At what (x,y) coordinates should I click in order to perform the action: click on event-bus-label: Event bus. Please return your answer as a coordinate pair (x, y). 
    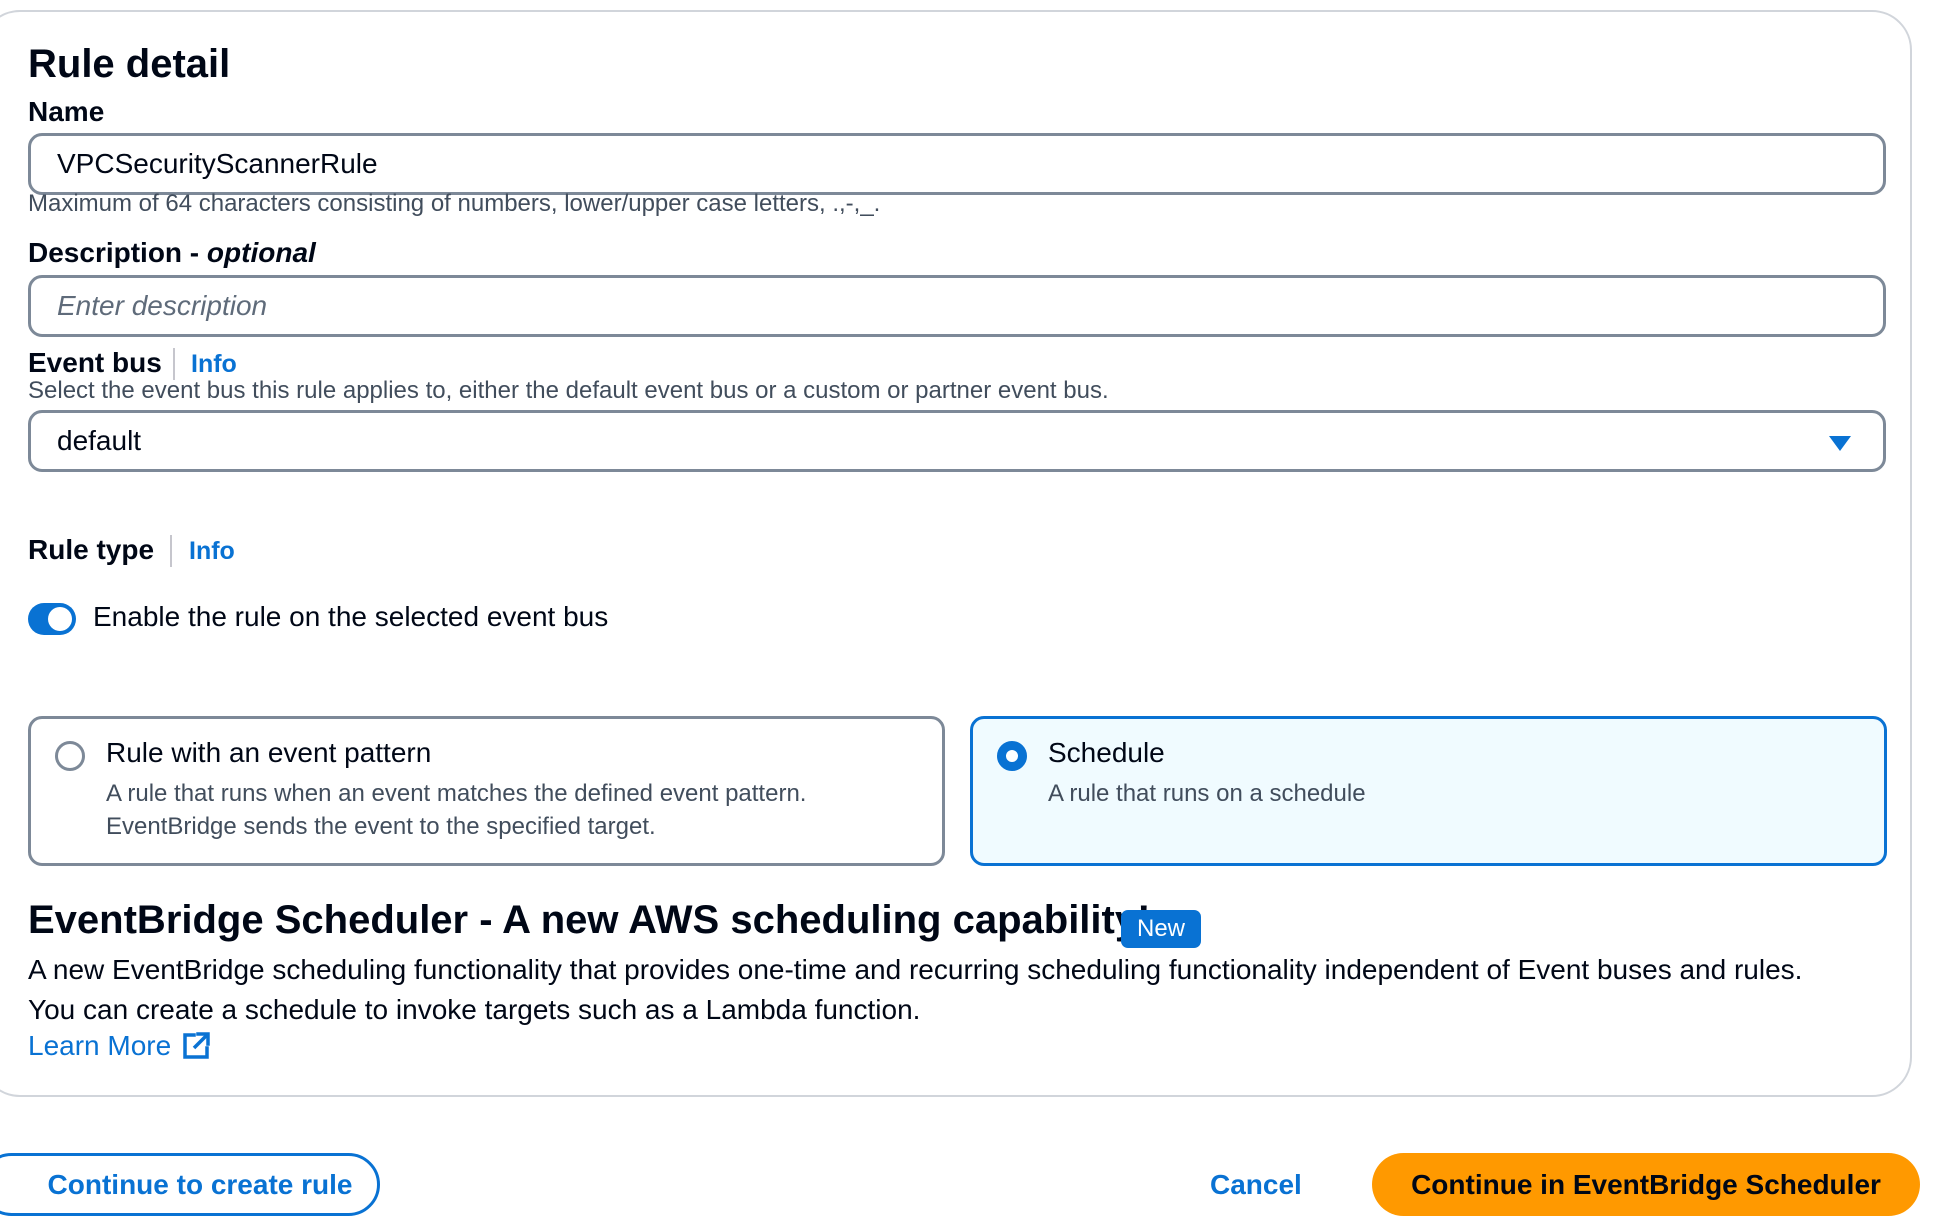
    Looking at the image, I should click on (95, 362).